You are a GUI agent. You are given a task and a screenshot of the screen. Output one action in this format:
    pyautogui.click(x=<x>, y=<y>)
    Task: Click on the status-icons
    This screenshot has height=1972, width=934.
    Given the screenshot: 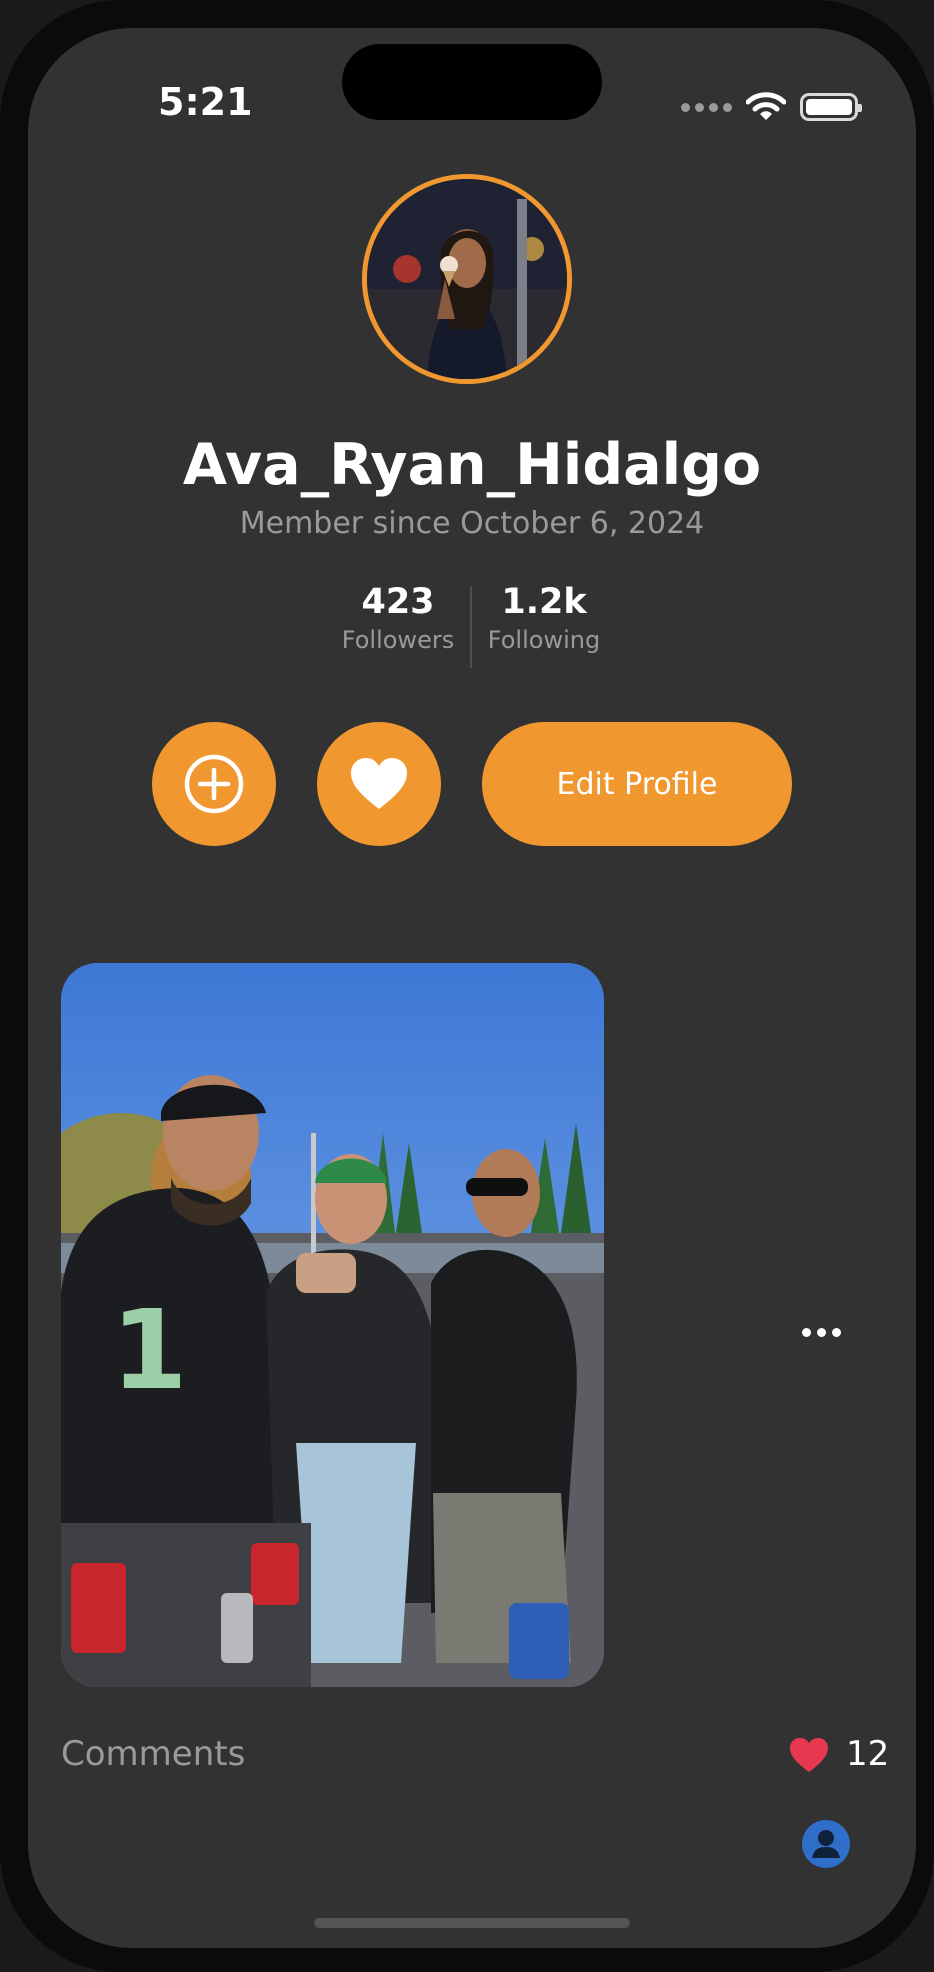 What is the action you would take?
    pyautogui.click(x=771, y=107)
    